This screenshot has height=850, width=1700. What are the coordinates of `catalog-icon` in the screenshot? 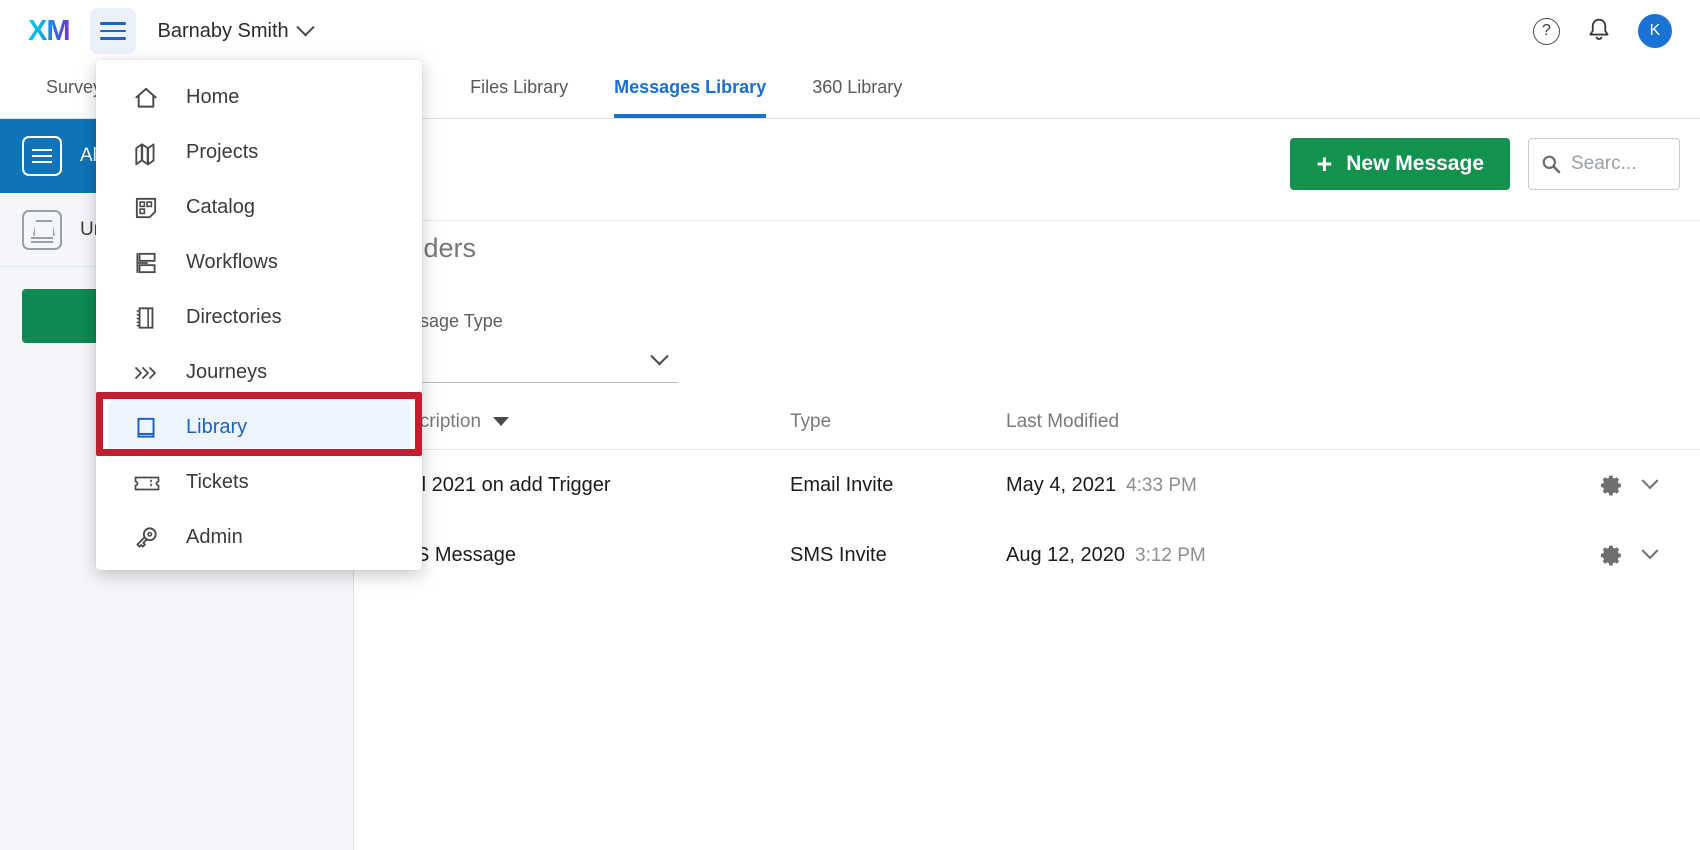 It's located at (149, 208).